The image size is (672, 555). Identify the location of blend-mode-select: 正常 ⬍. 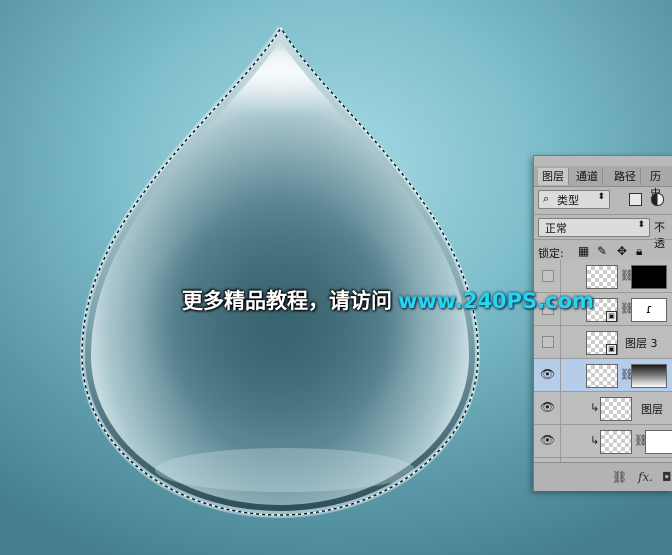
(594, 227).